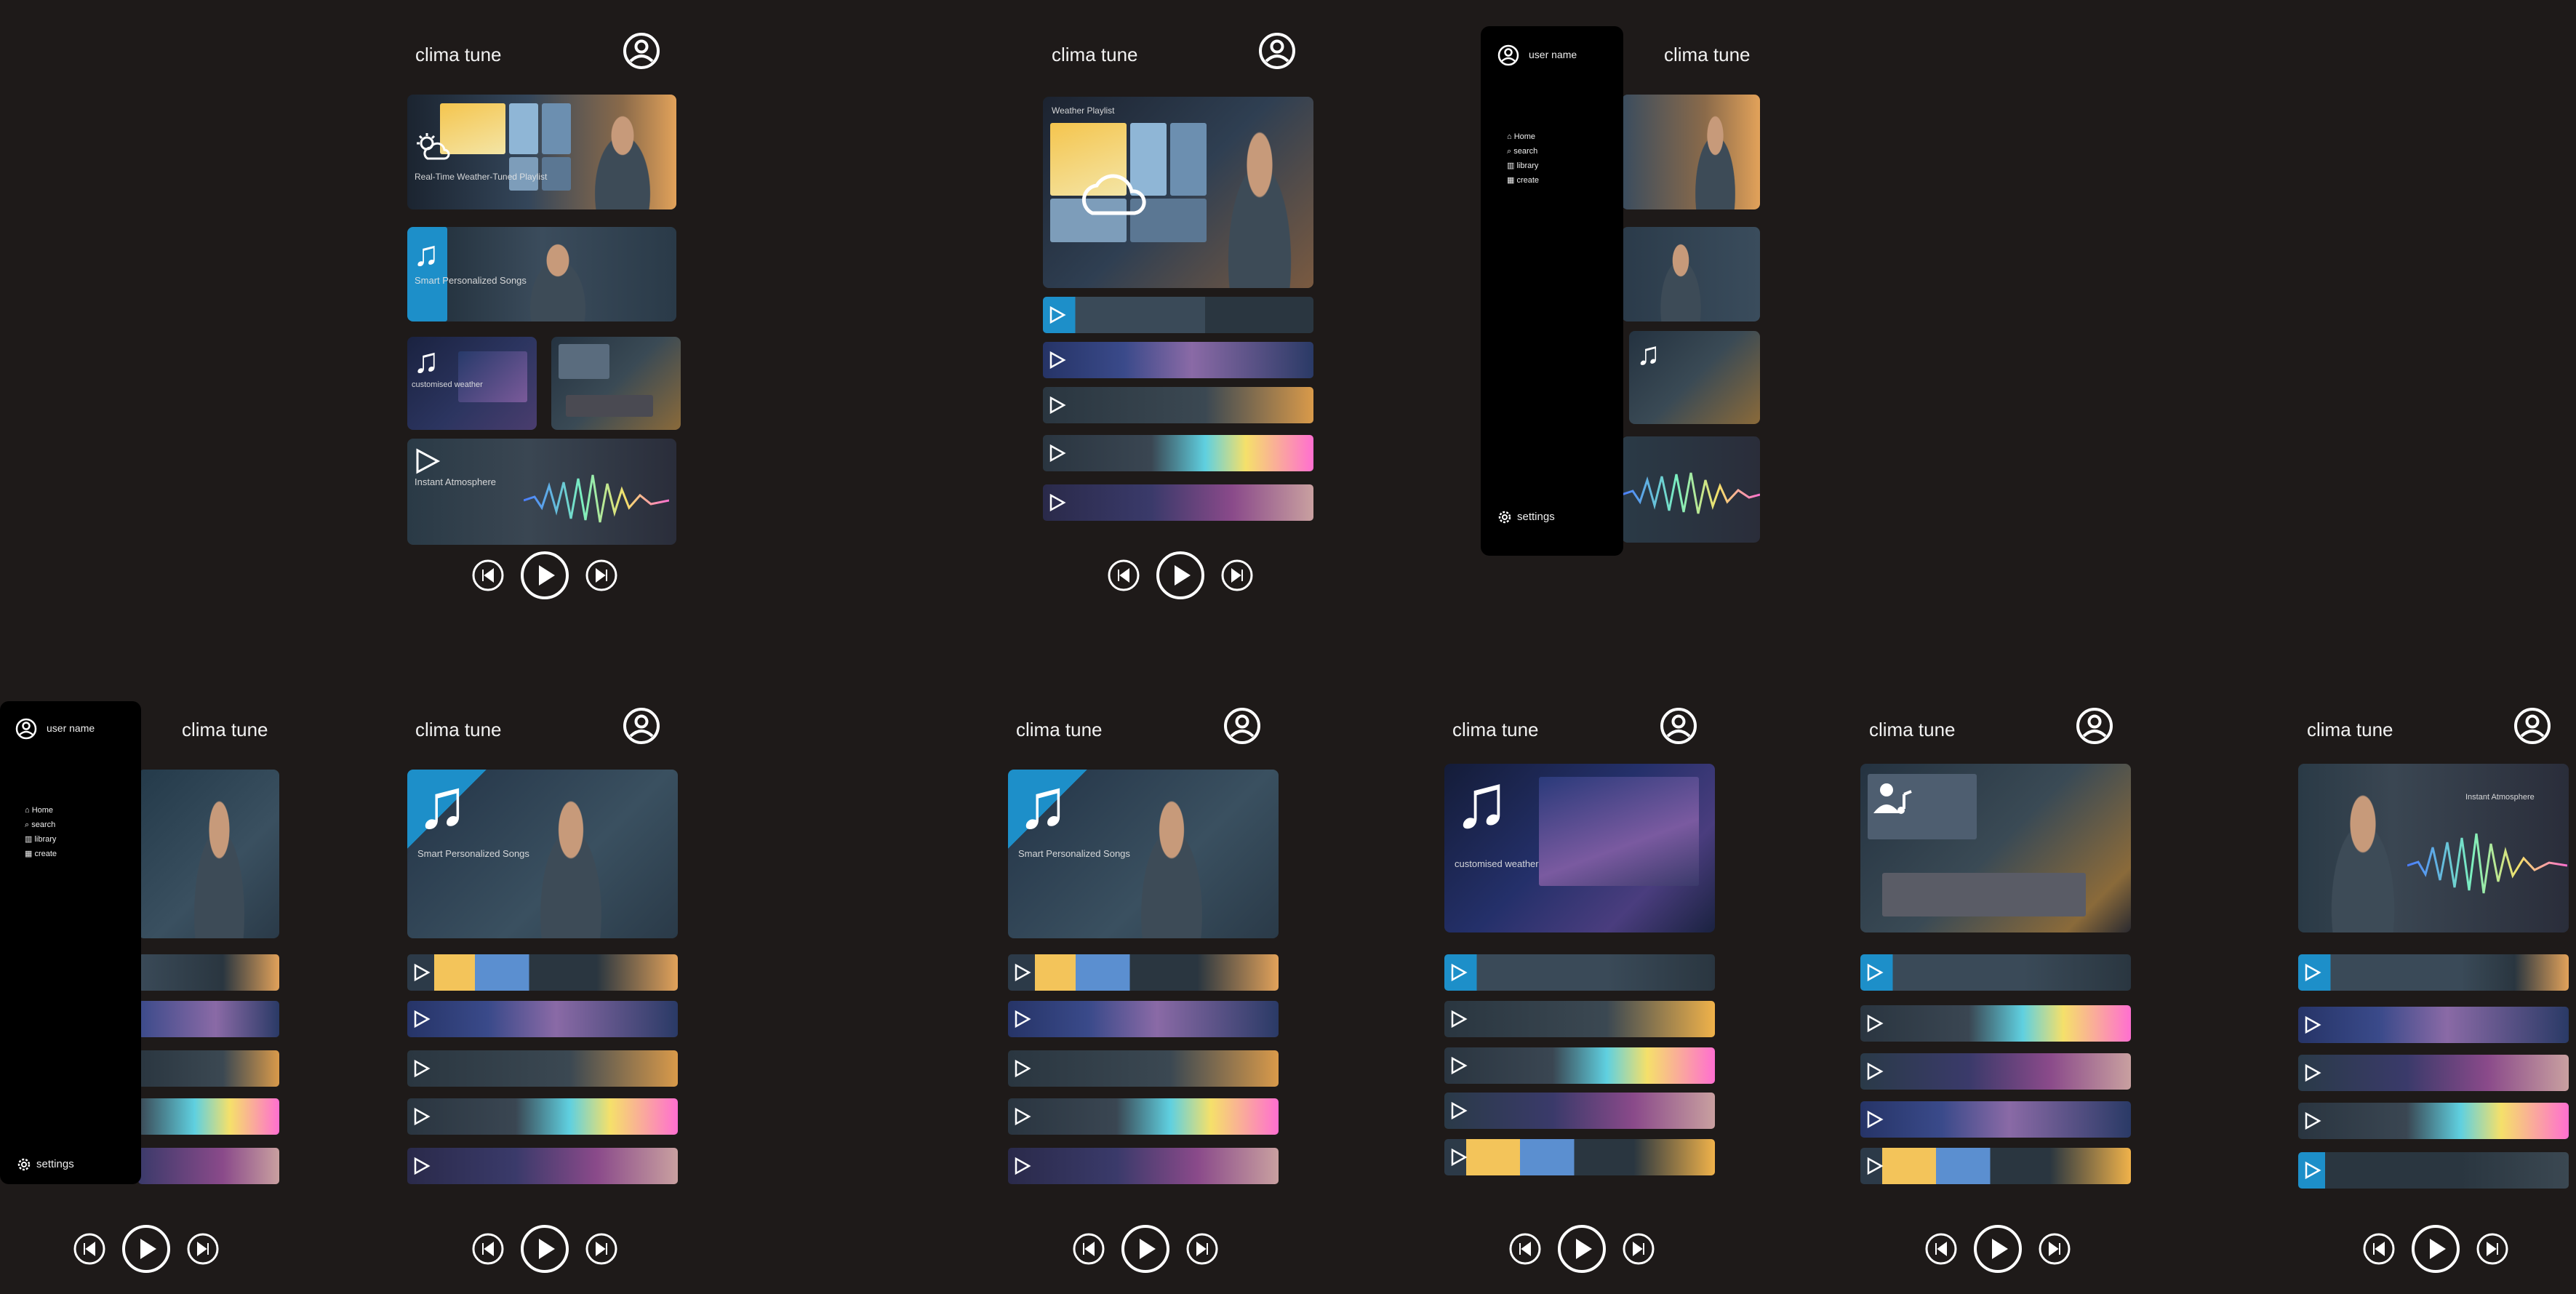 This screenshot has height=1294, width=2576. I want to click on realtime-playlist-card: Real-Time Weather-Tuned Playlist, so click(541, 152).